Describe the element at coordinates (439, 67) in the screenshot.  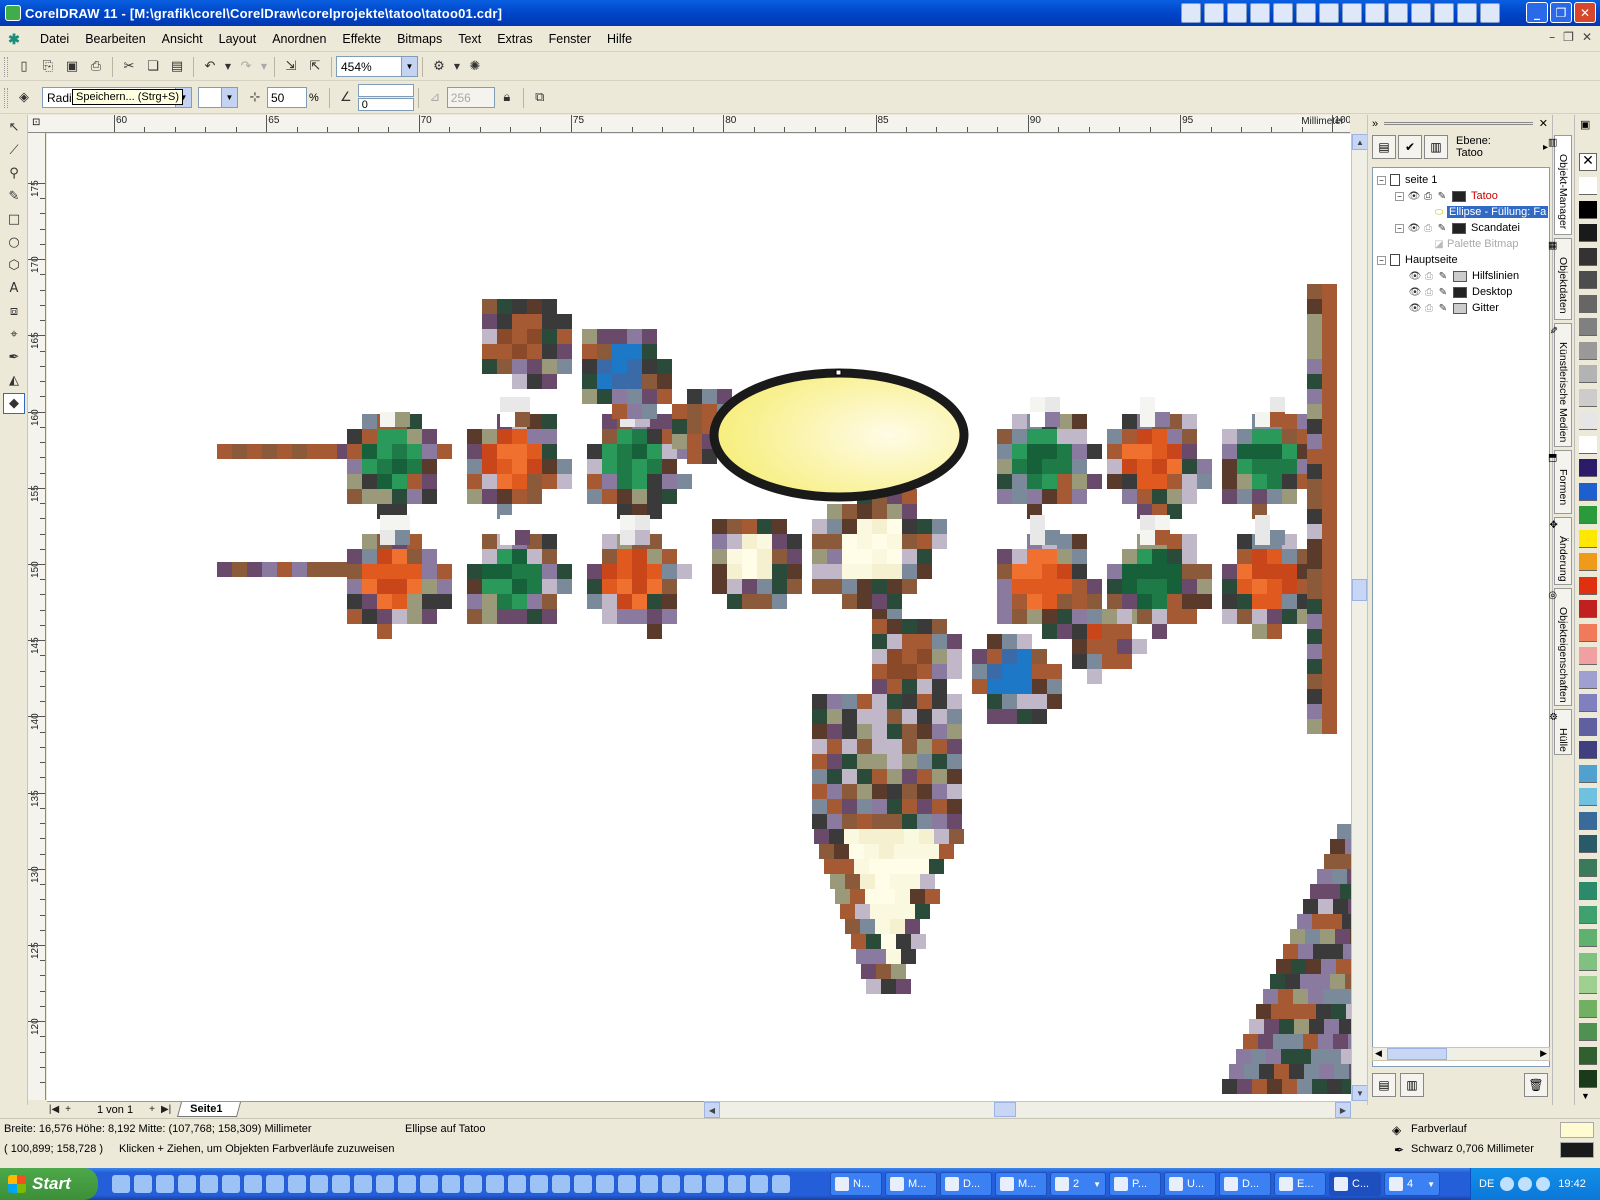
I see `application-launcher-icon: ⚙` at that location.